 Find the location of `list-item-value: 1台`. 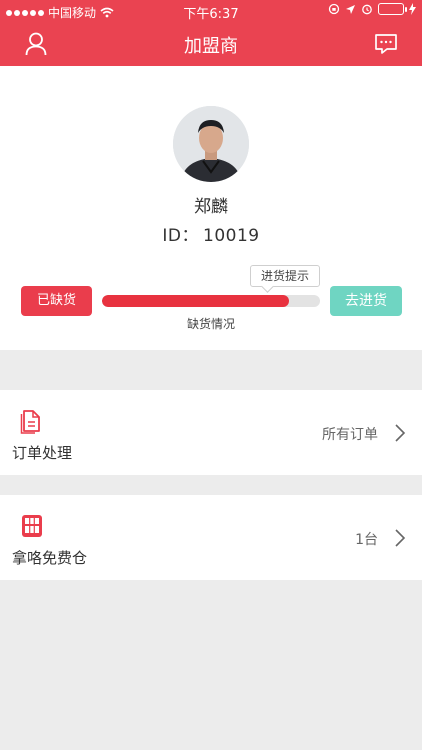

list-item-value: 1台 is located at coordinates (366, 540).